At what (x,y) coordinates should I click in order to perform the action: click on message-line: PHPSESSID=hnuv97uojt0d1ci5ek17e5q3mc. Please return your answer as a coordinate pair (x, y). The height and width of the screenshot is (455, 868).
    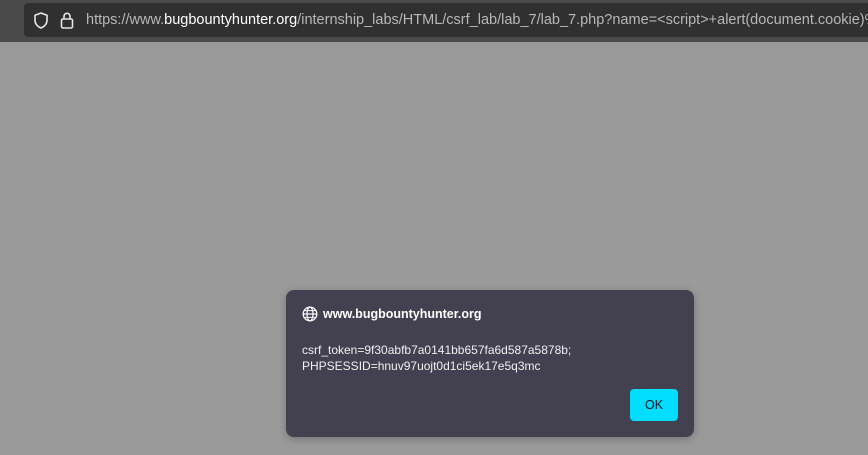
    Looking at the image, I should click on (421, 366).